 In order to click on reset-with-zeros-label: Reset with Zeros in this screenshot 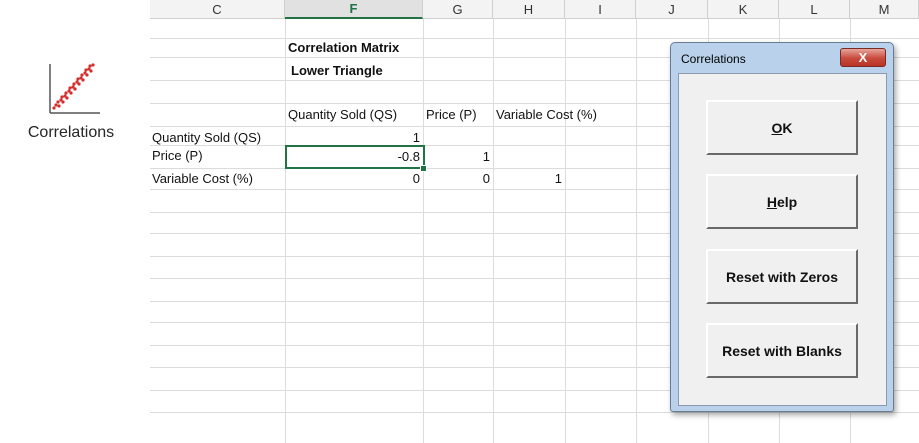, I will do `click(782, 276)`.